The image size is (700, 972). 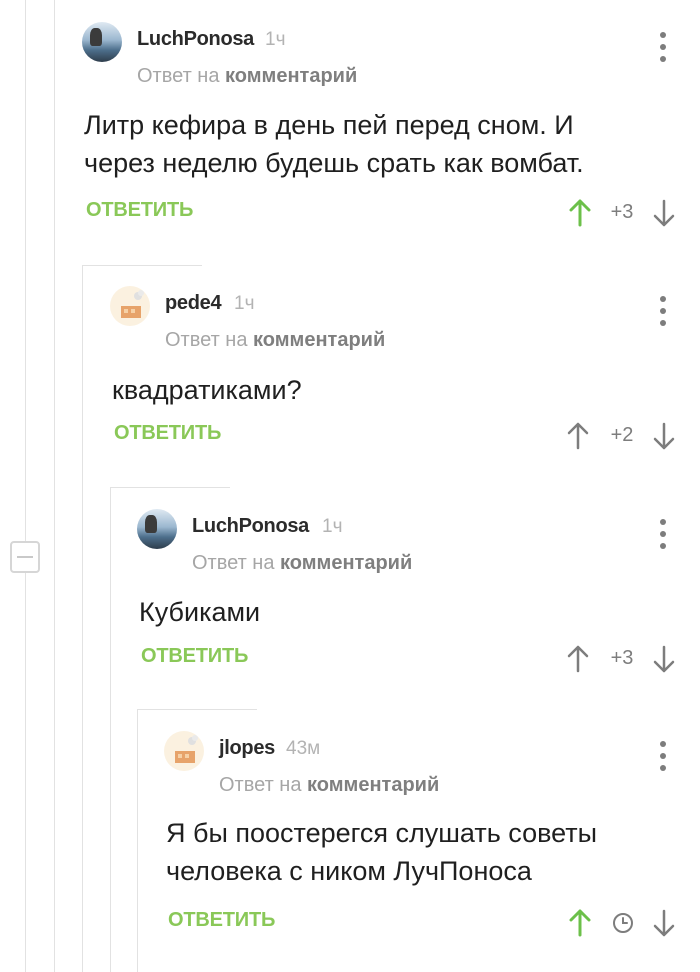 I want to click on comment-text: Кубиками, so click(x=199, y=612).